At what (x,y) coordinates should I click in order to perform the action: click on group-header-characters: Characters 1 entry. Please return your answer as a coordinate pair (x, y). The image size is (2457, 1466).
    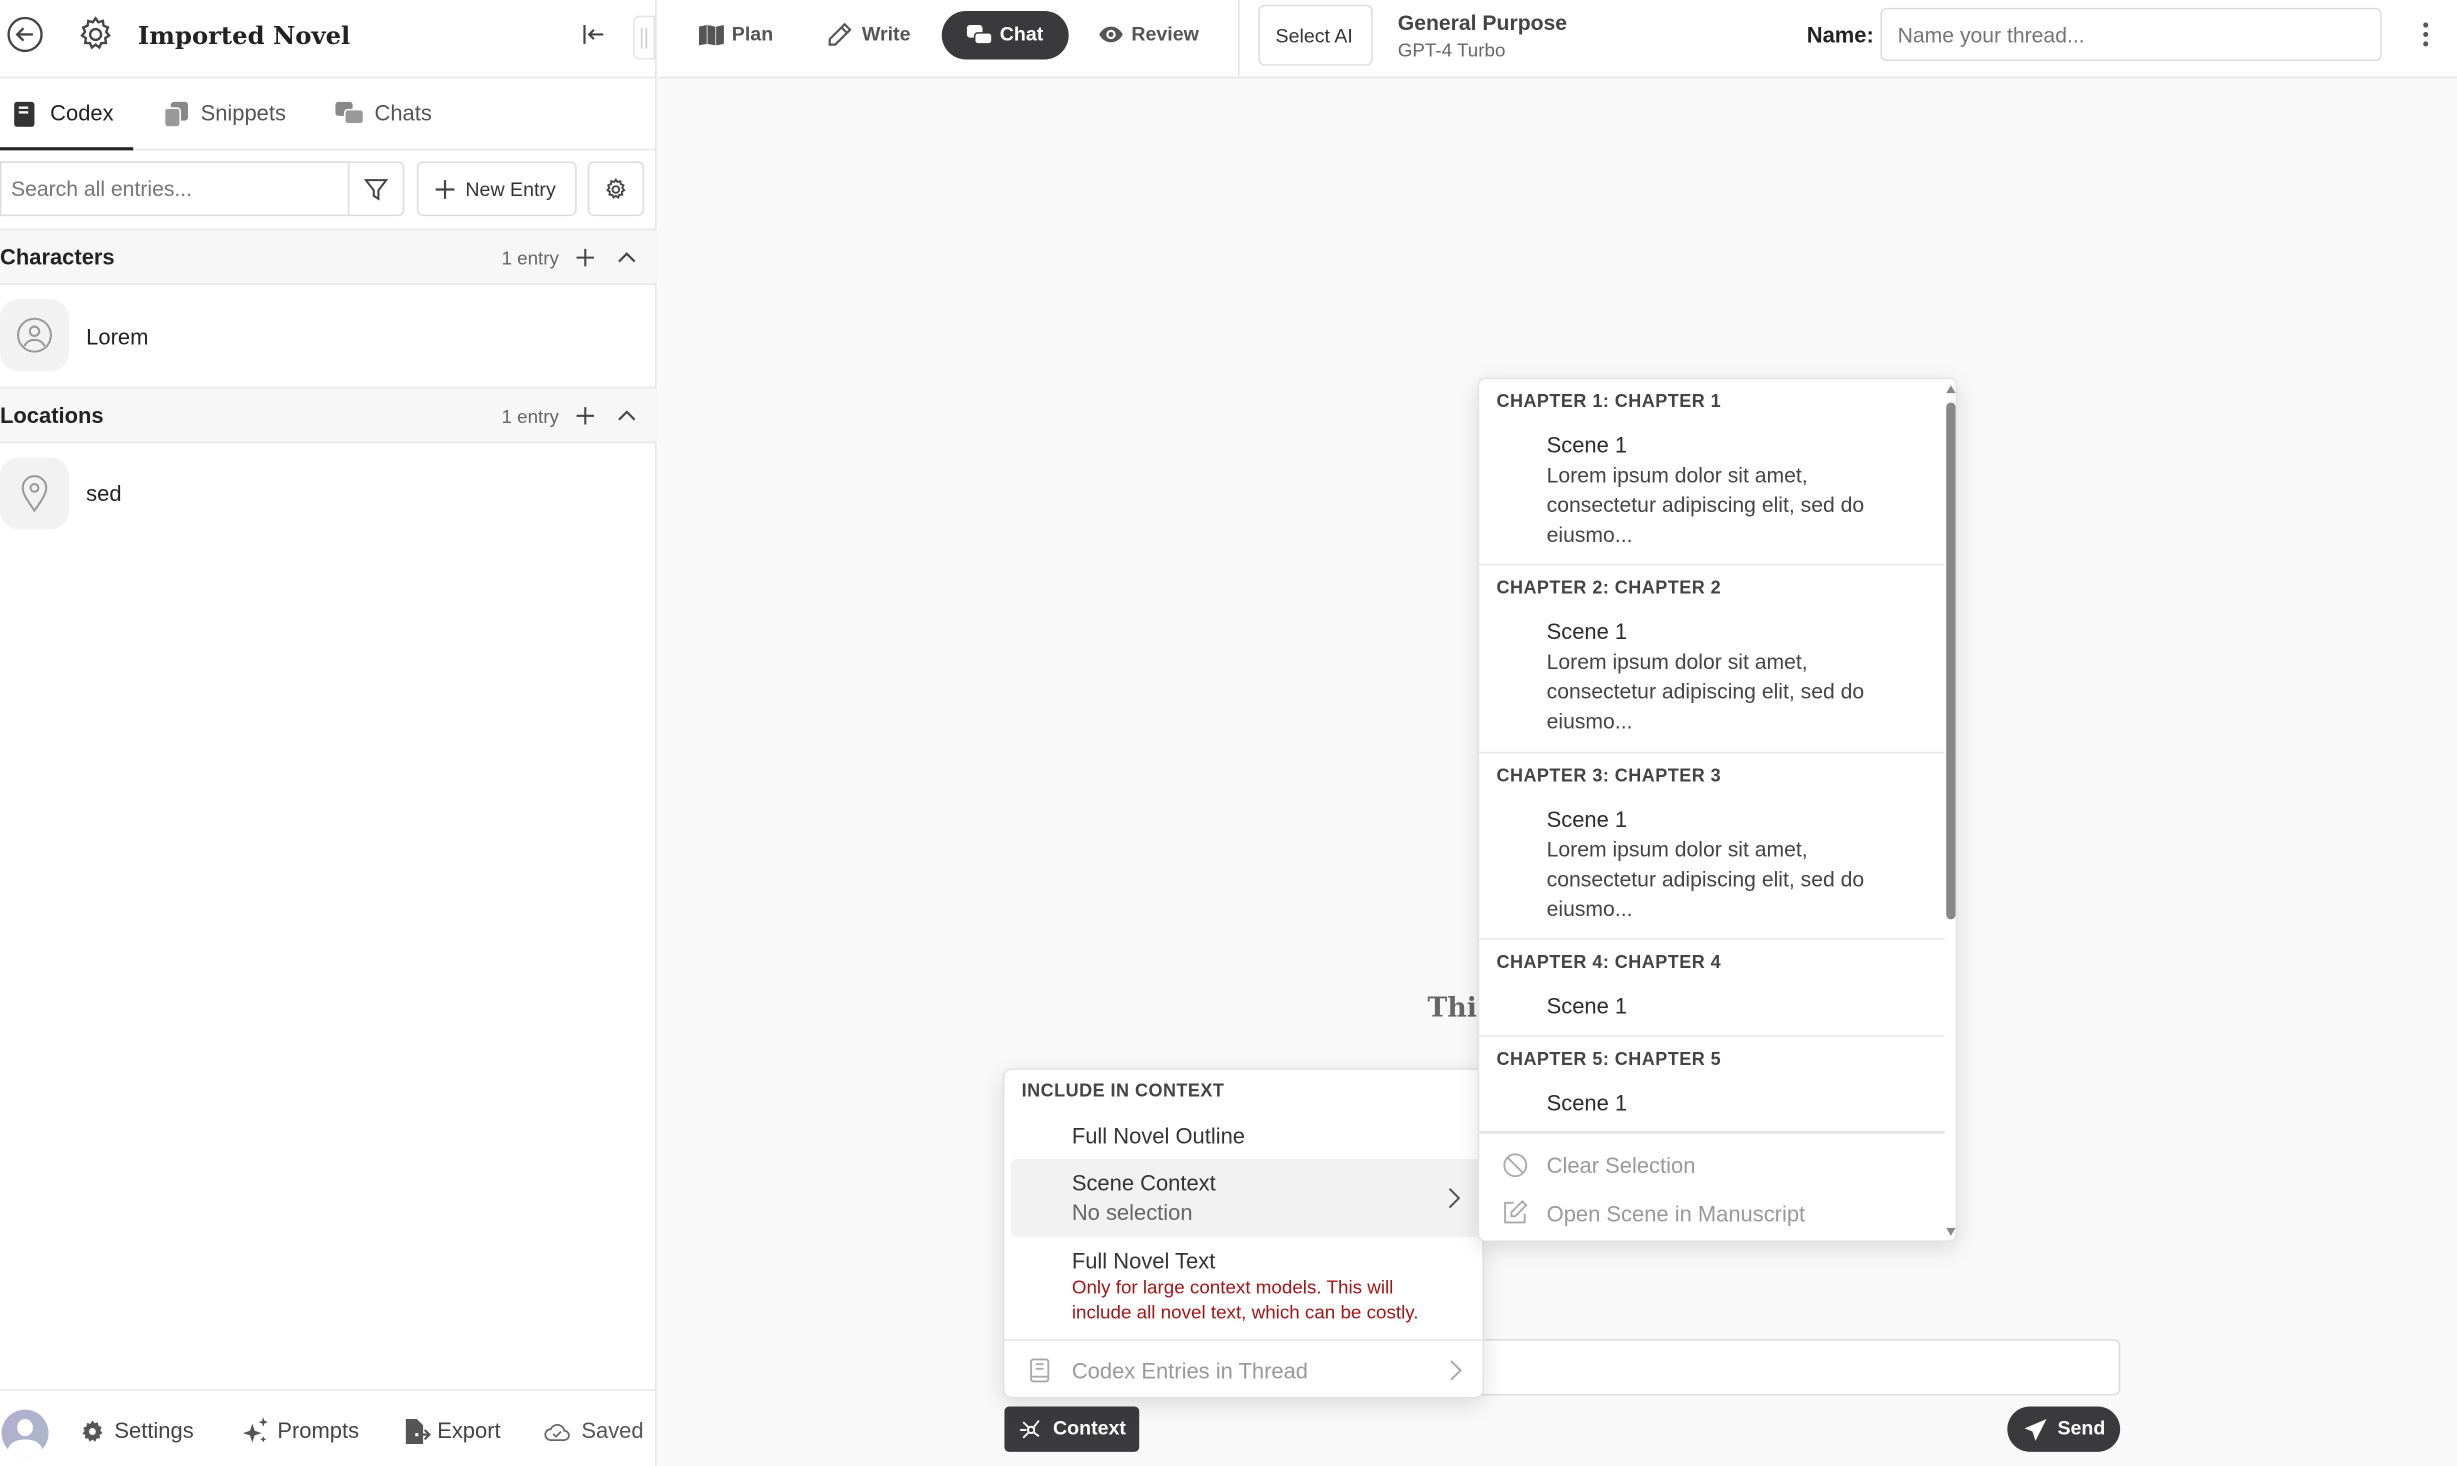
    Looking at the image, I should click on (328, 257).